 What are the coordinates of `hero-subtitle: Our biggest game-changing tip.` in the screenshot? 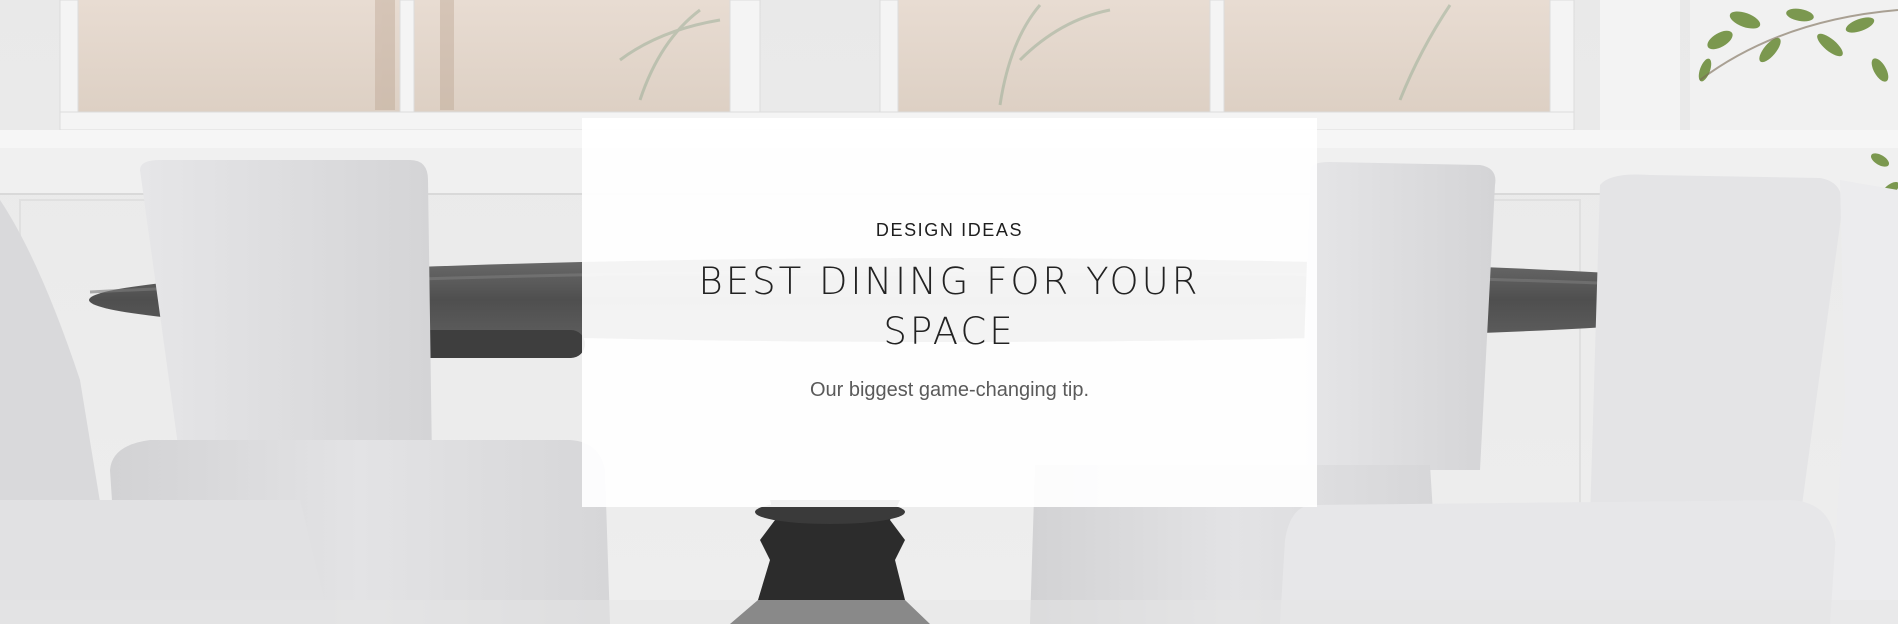 It's located at (949, 390).